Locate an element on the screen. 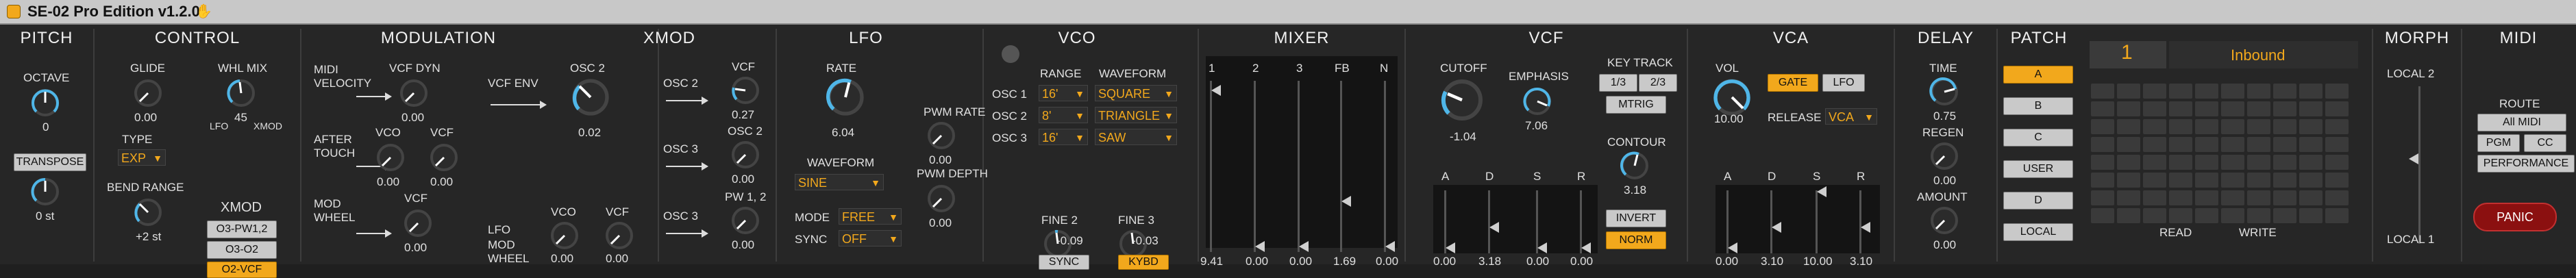 Image resolution: width=2576 pixels, height=278 pixels. all-midi-button: All MIDI is located at coordinates (2521, 122).